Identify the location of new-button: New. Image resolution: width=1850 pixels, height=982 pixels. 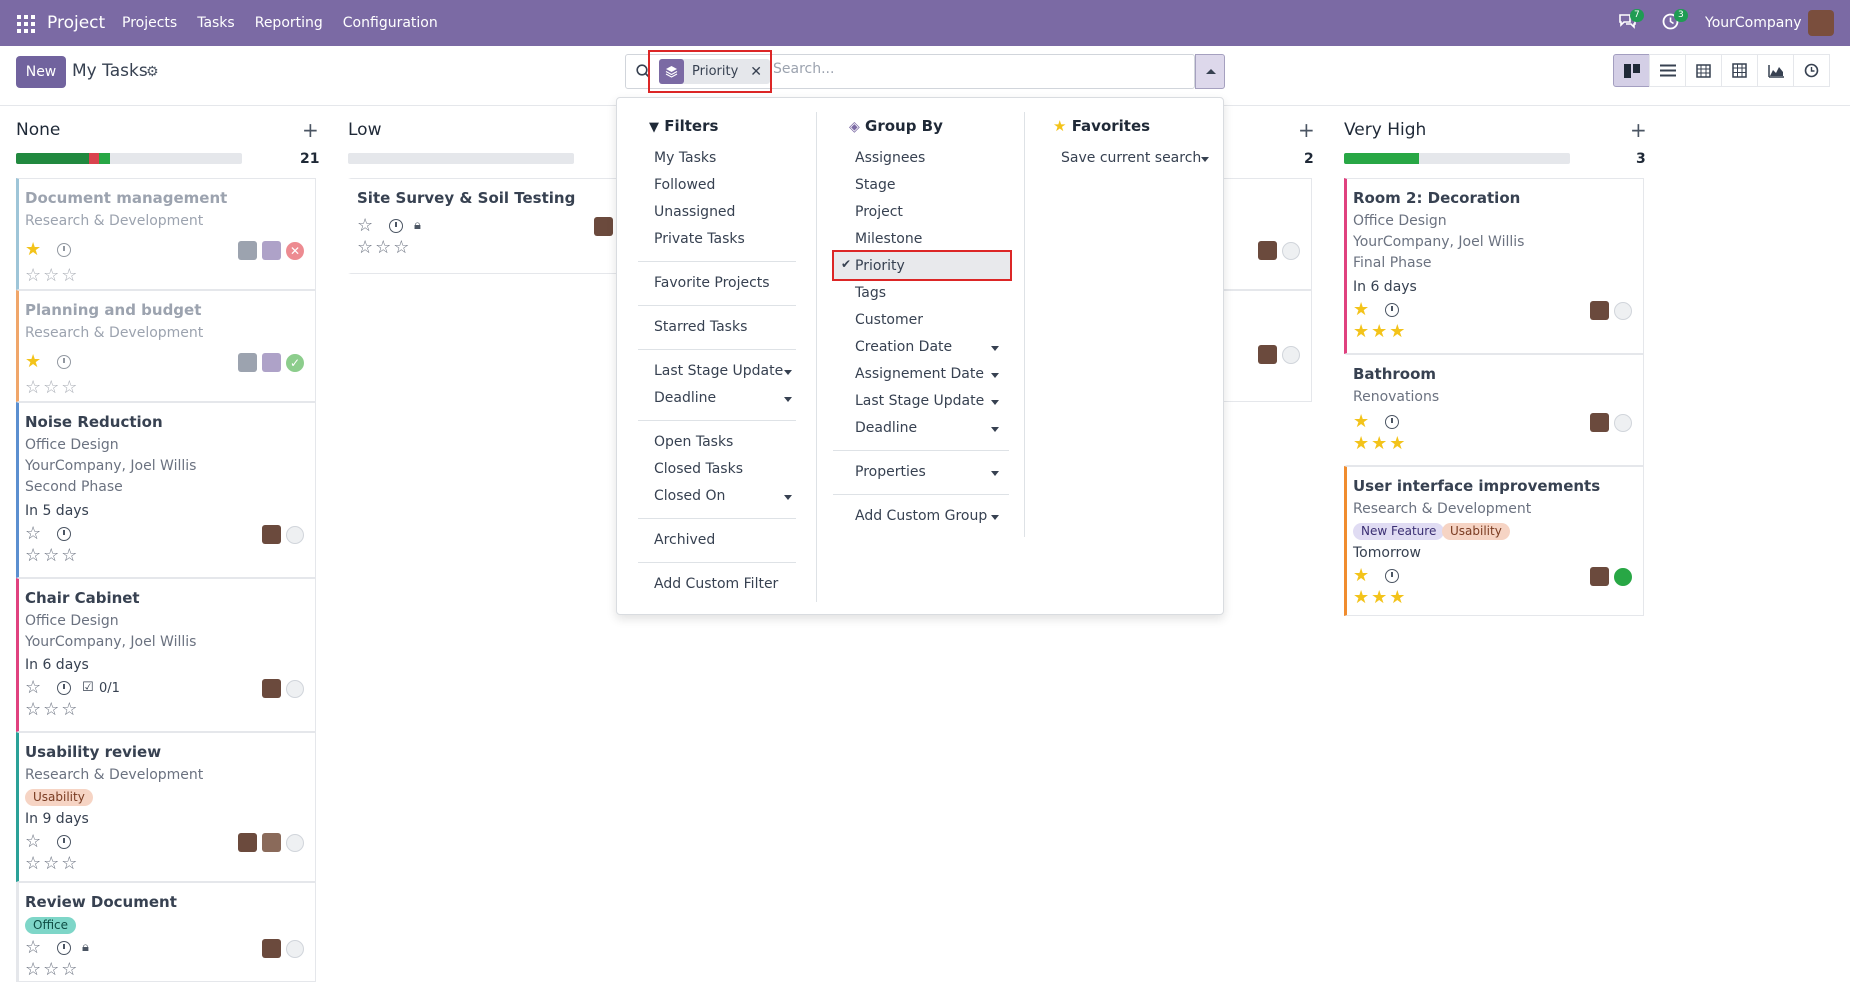
(41, 72).